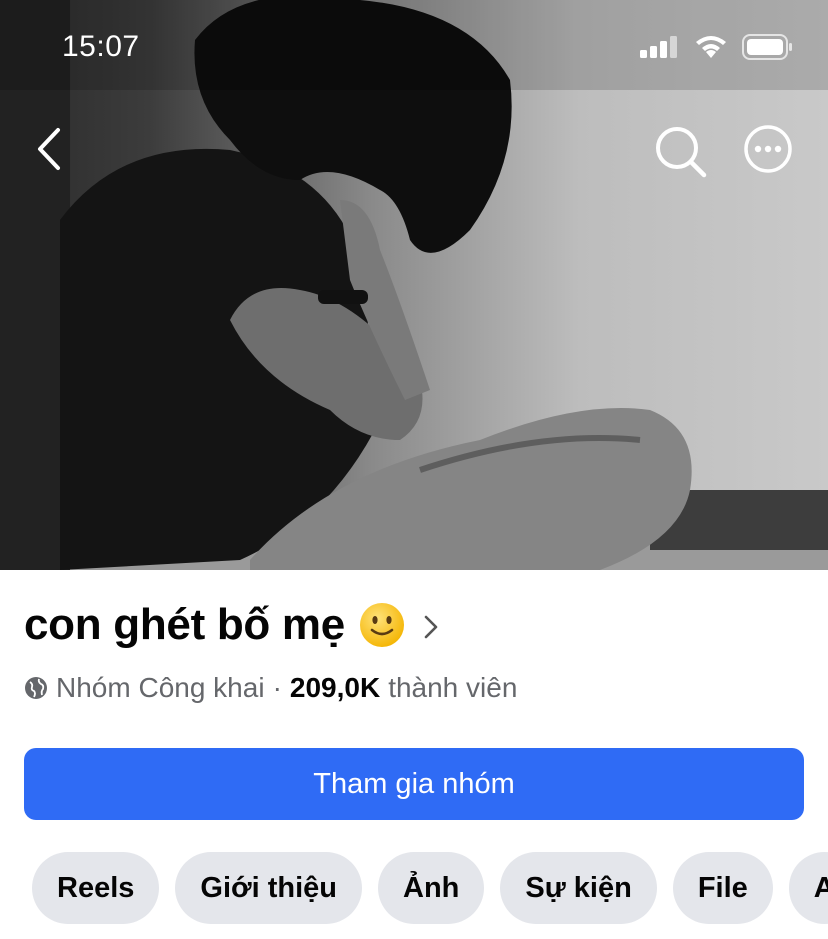 This screenshot has height=939, width=828. What do you see at coordinates (808, 888) in the screenshot?
I see `tab-more: A` at bounding box center [808, 888].